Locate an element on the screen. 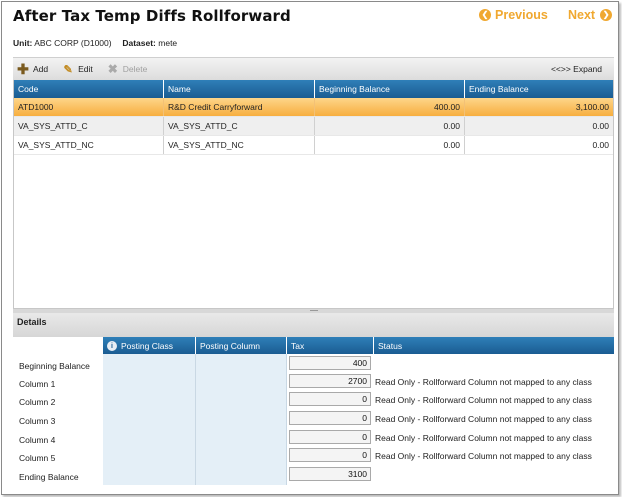  add-label: Add is located at coordinates (41, 69).